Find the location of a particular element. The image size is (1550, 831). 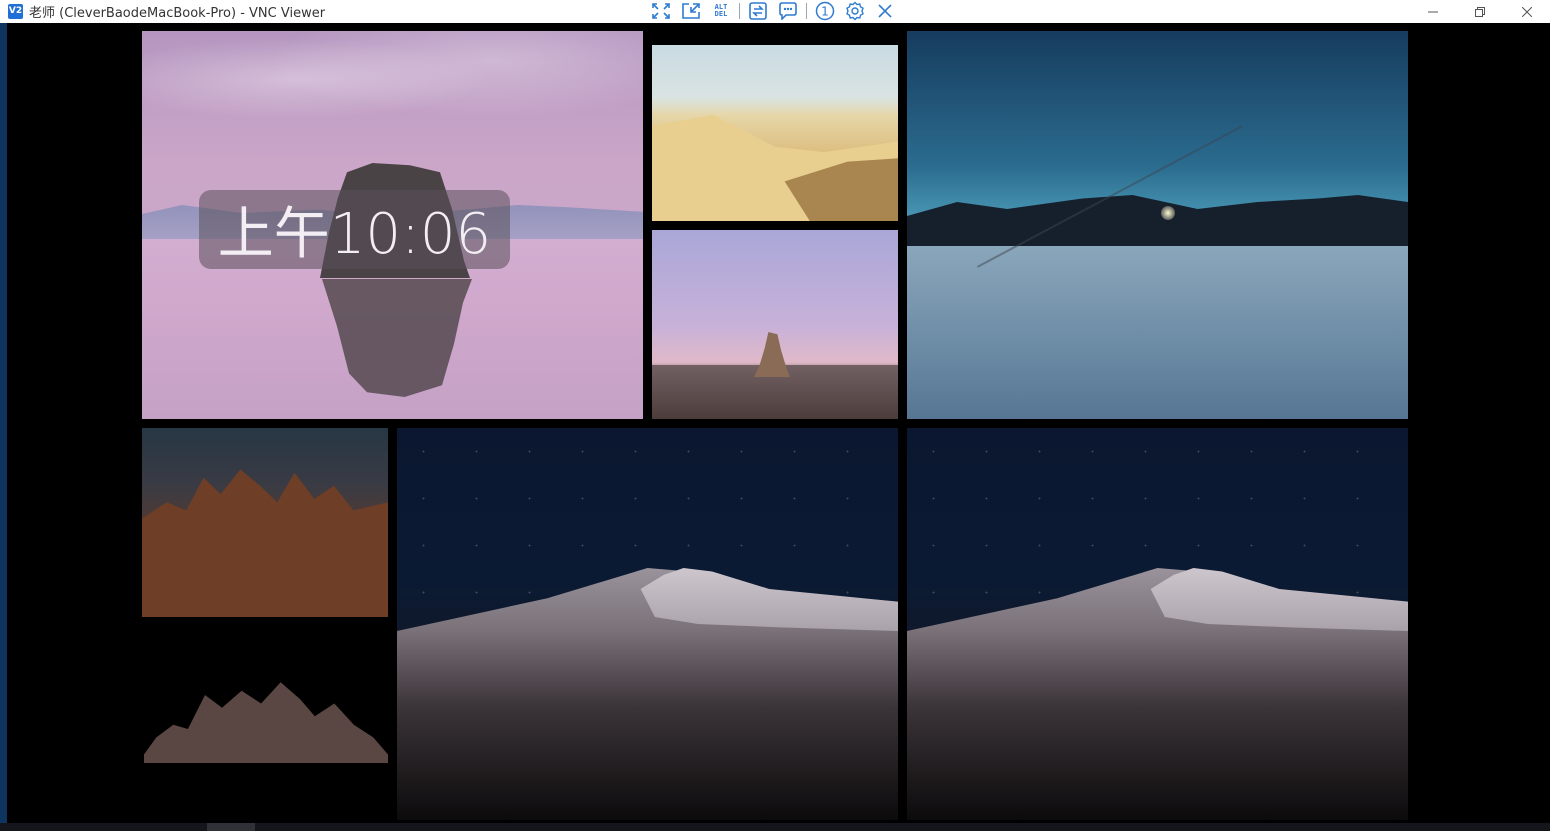

vnc-app-icon: V2 is located at coordinates (15, 11).